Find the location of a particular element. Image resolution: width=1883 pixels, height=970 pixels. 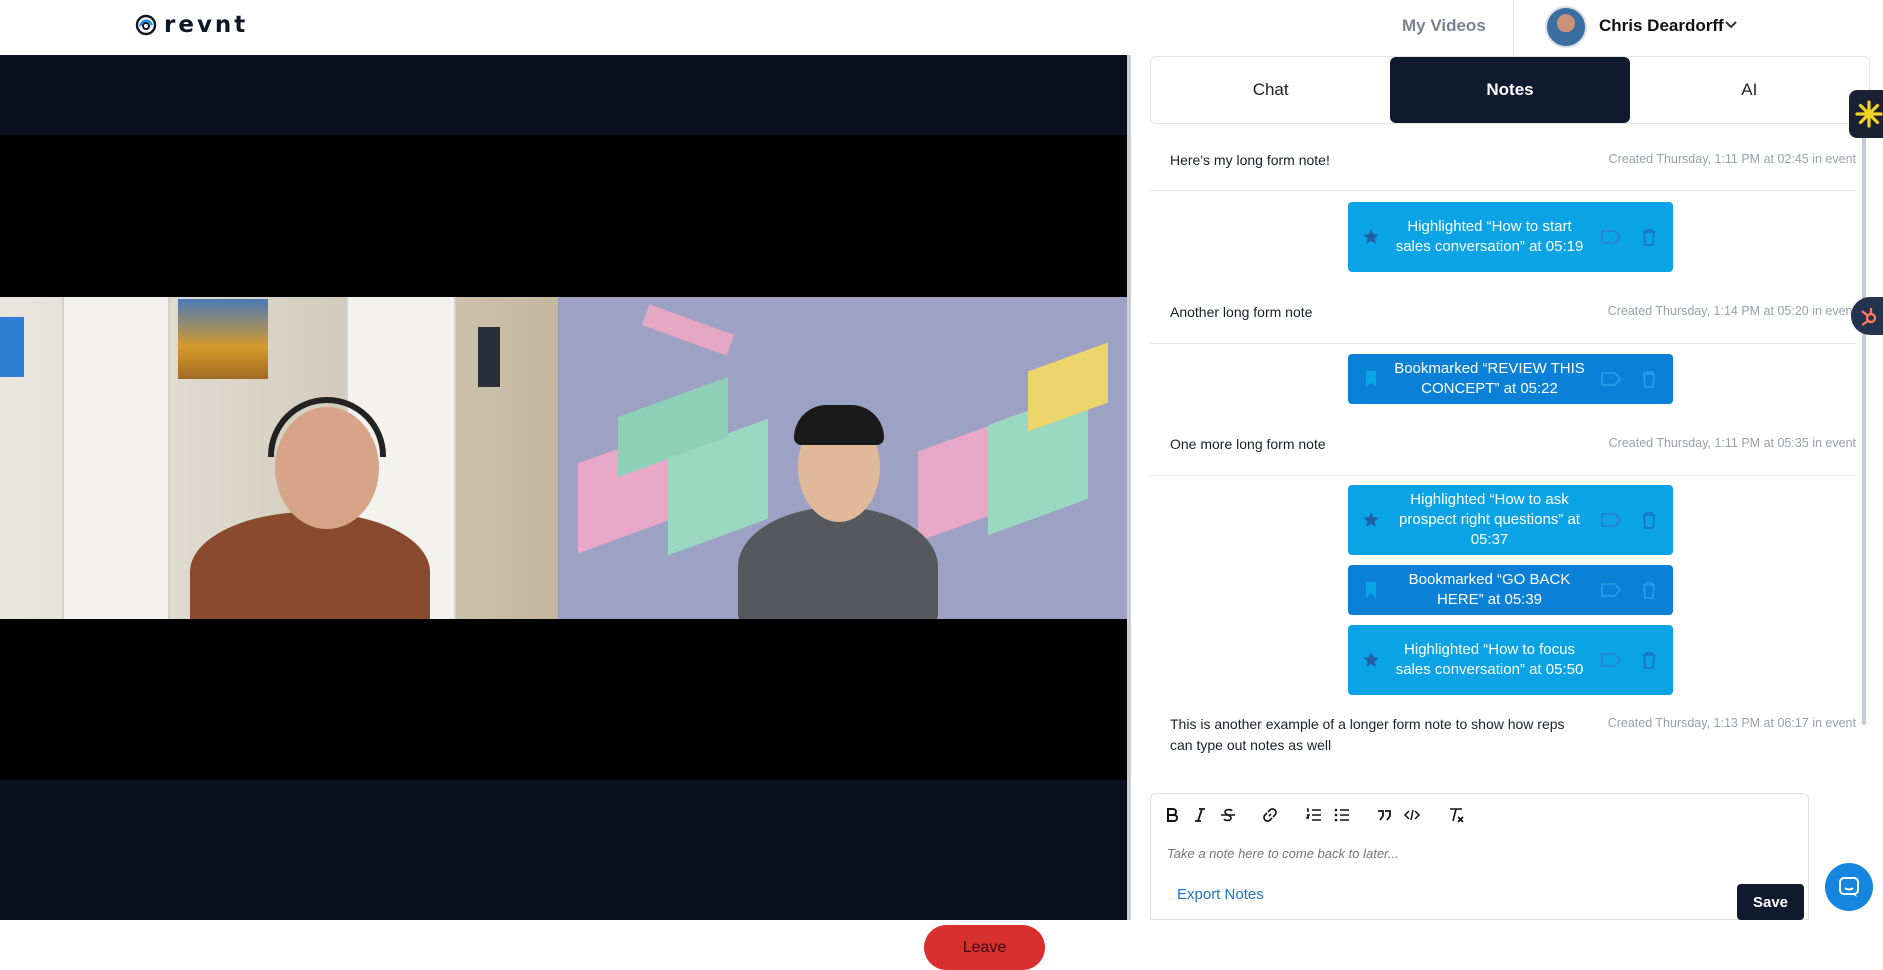

support-chat-button is located at coordinates (1849, 887).